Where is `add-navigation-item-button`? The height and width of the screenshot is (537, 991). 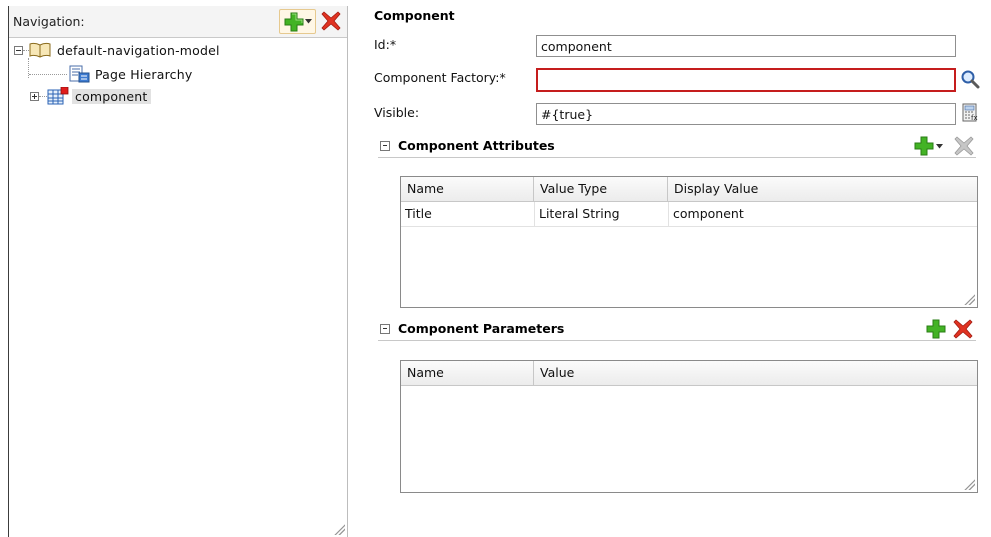 add-navigation-item-button is located at coordinates (297, 21).